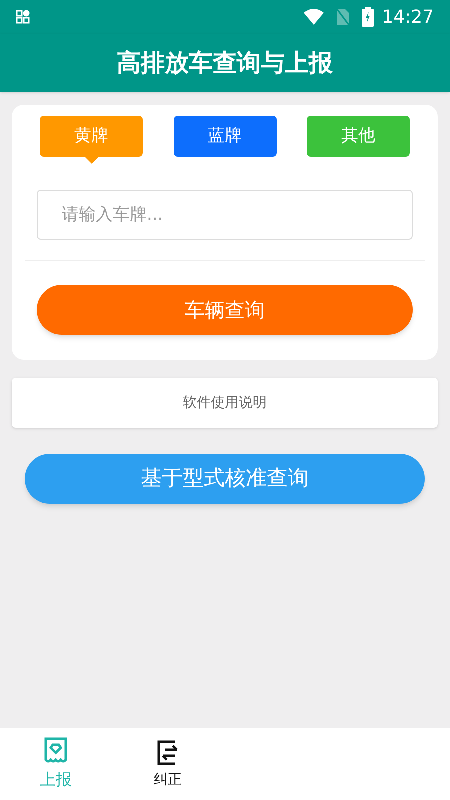 The height and width of the screenshot is (800, 450). I want to click on app-title: 高排放车查询与上报, so click(225, 63).